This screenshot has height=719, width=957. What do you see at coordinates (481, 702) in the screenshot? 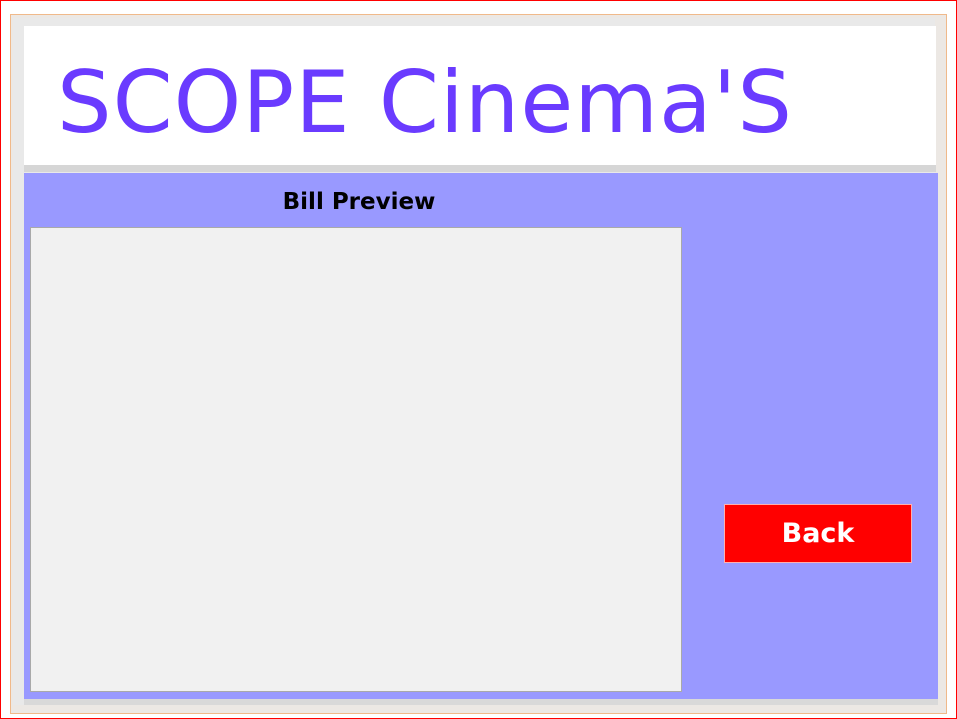
I see `bottom-strip` at bounding box center [481, 702].